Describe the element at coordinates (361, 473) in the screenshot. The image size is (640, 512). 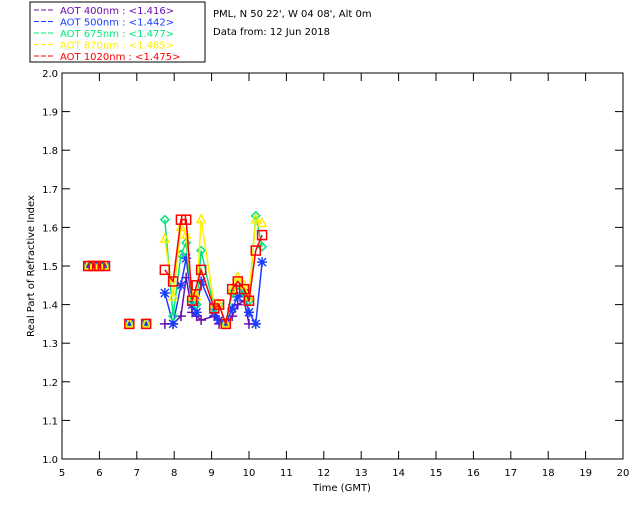
I see `x-tick-label: 13` at that location.